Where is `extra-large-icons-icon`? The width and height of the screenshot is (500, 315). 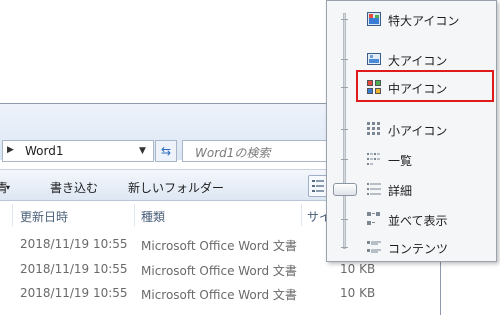
extra-large-icons-icon is located at coordinates (374, 19).